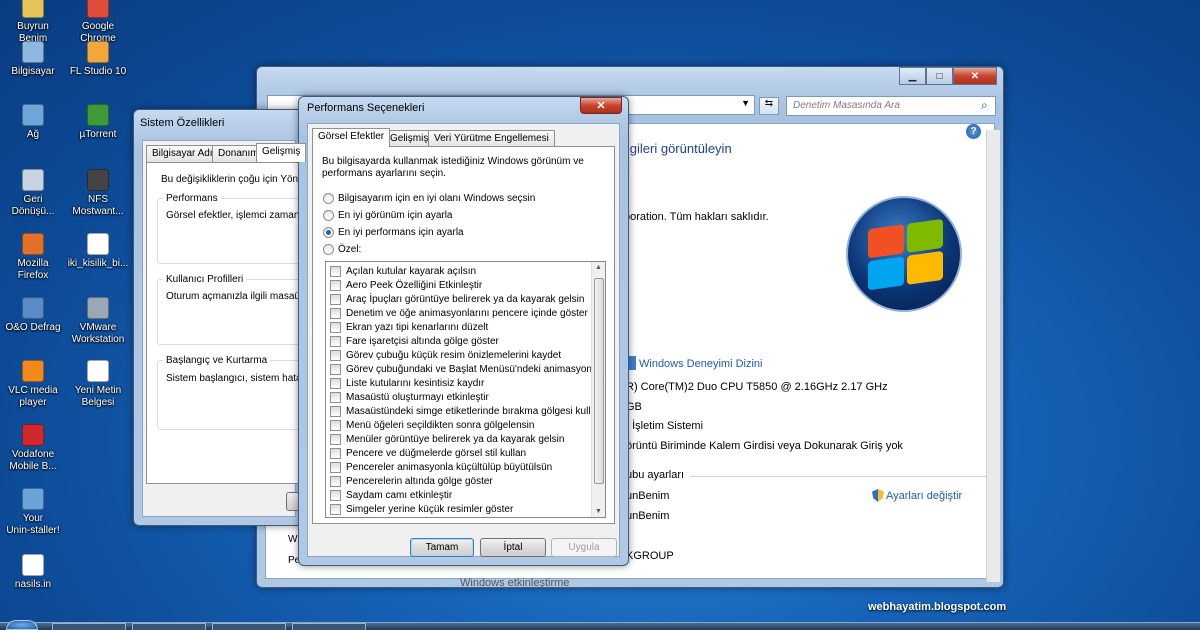  What do you see at coordinates (182, 153) in the screenshot?
I see `tab-computer-name: Bilgisayar Adı` at bounding box center [182, 153].